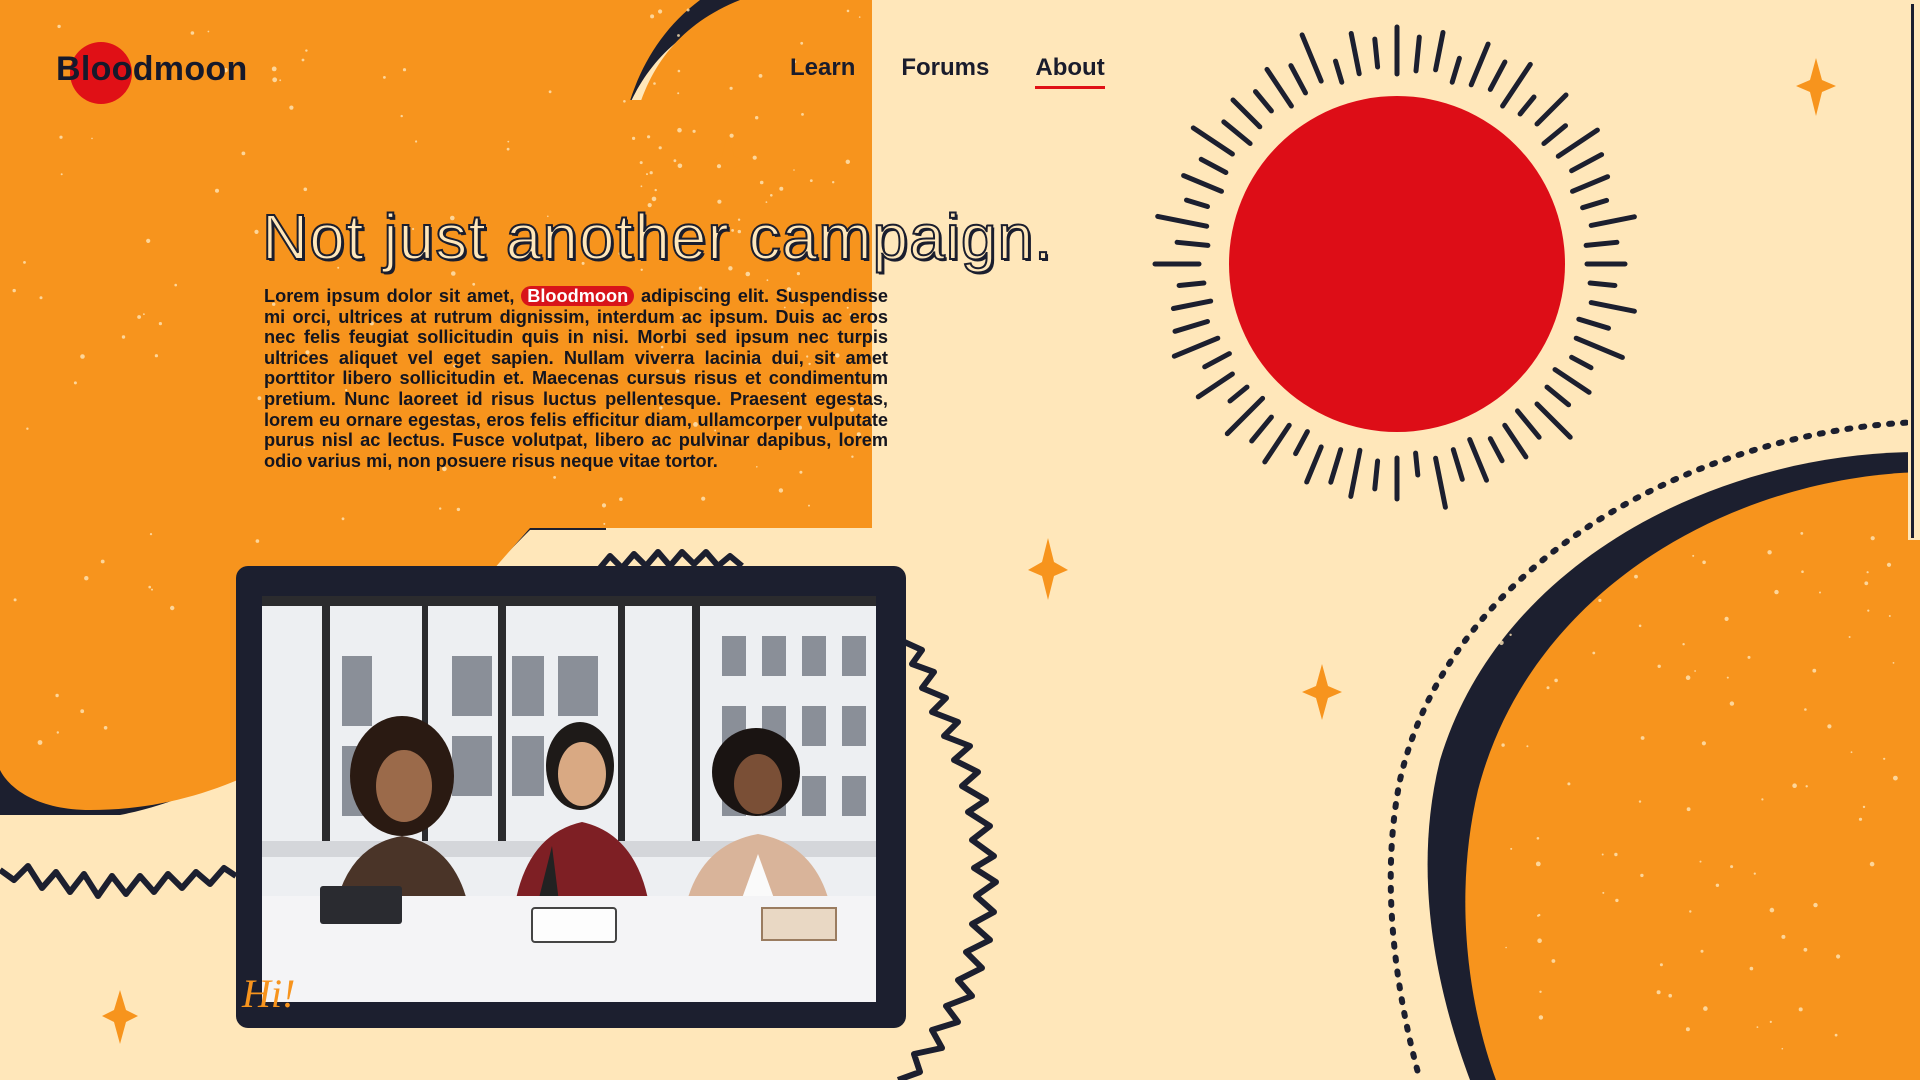 This screenshot has height=1080, width=1920. Describe the element at coordinates (578, 296) in the screenshot. I see `hero-brand-highlight: Bloodmoon` at that location.